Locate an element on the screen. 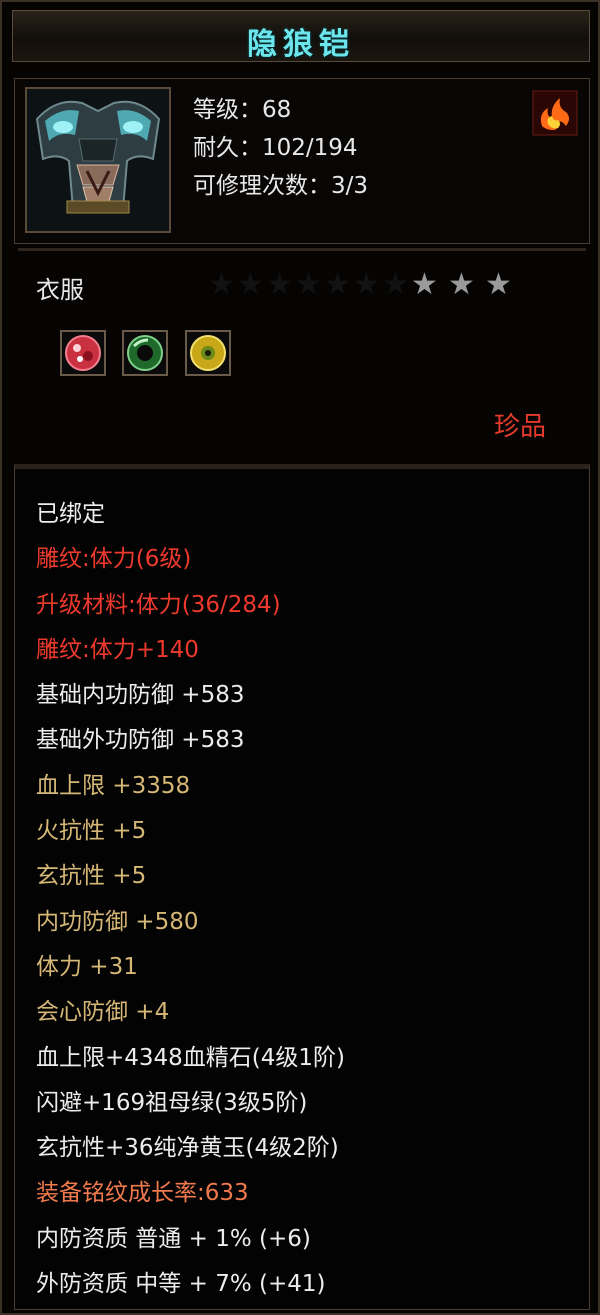 Image resolution: width=600 pixels, height=1315 pixels. attribute-line: 雕纹:体力+140 is located at coordinates (117, 649).